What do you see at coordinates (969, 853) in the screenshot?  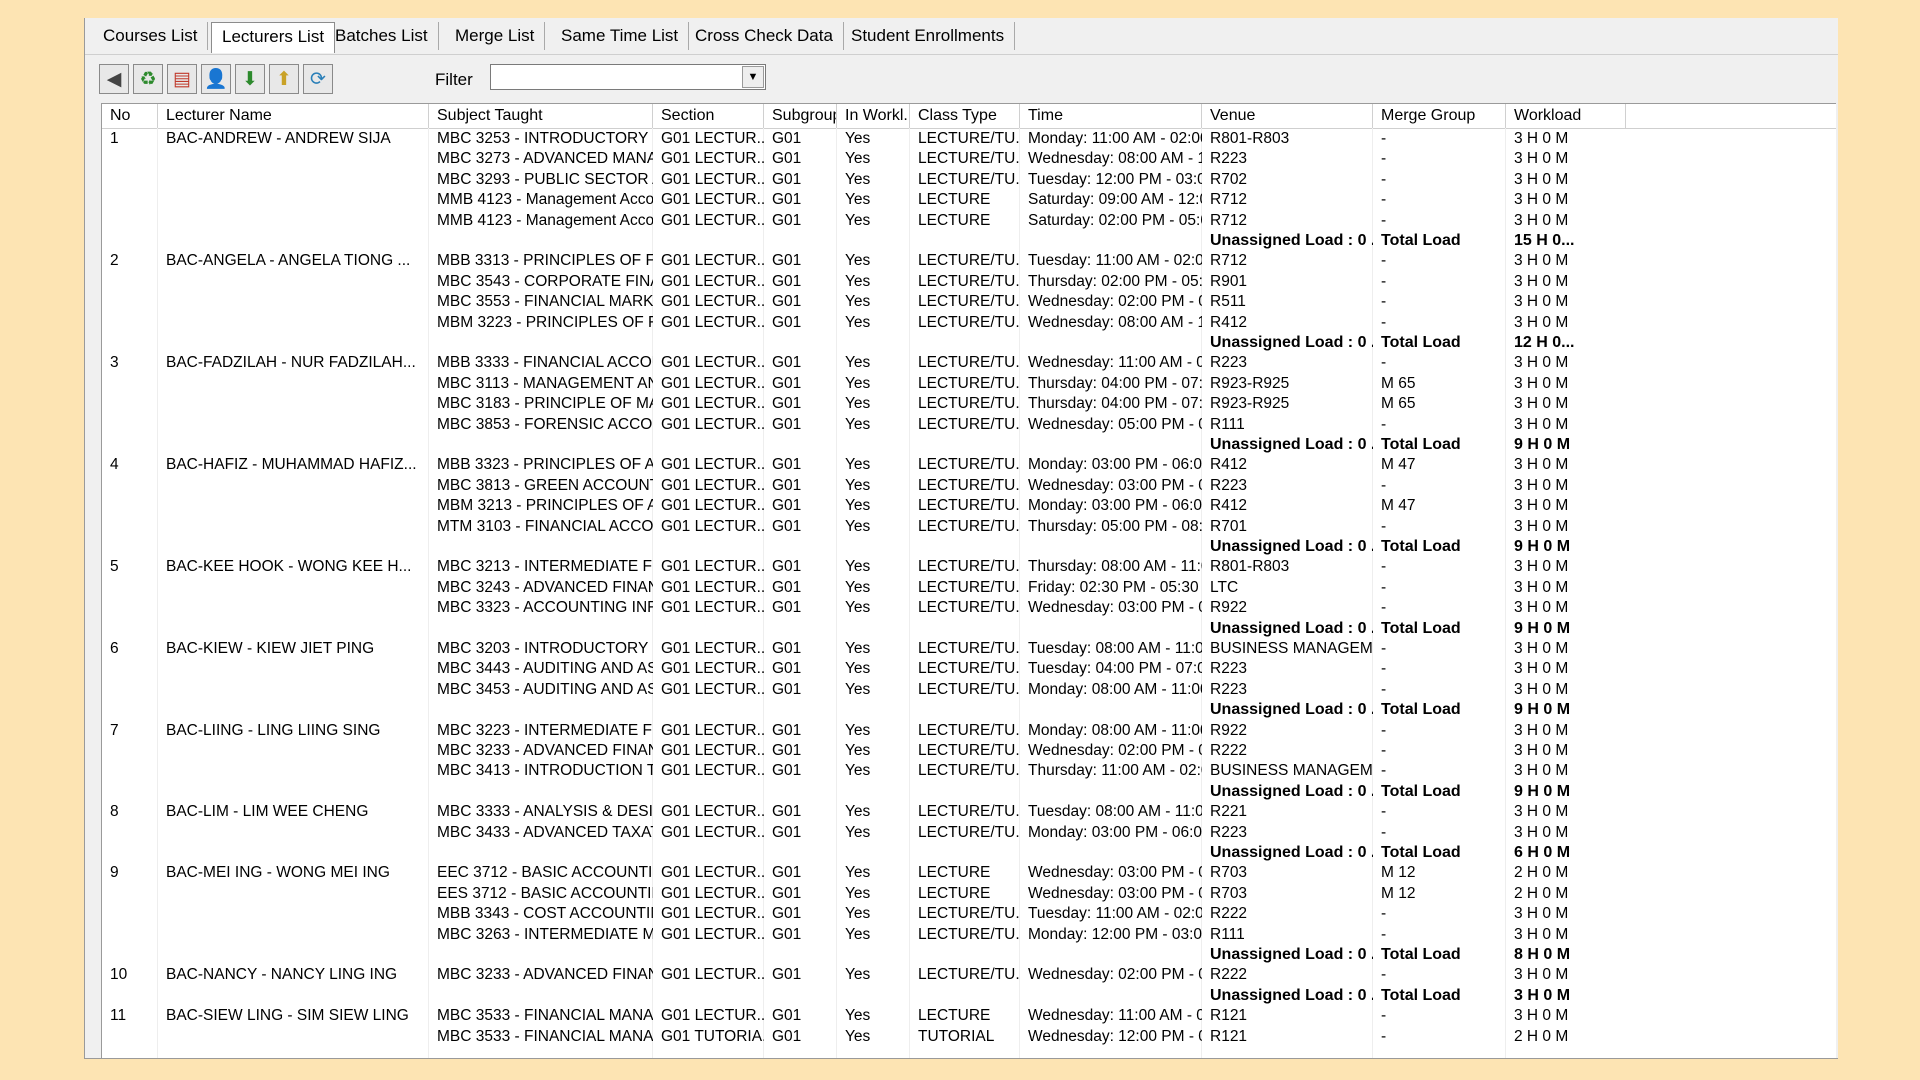 I see `total-row: Unassigned Load : 0 ... Total Load 6 H 0 M` at bounding box center [969, 853].